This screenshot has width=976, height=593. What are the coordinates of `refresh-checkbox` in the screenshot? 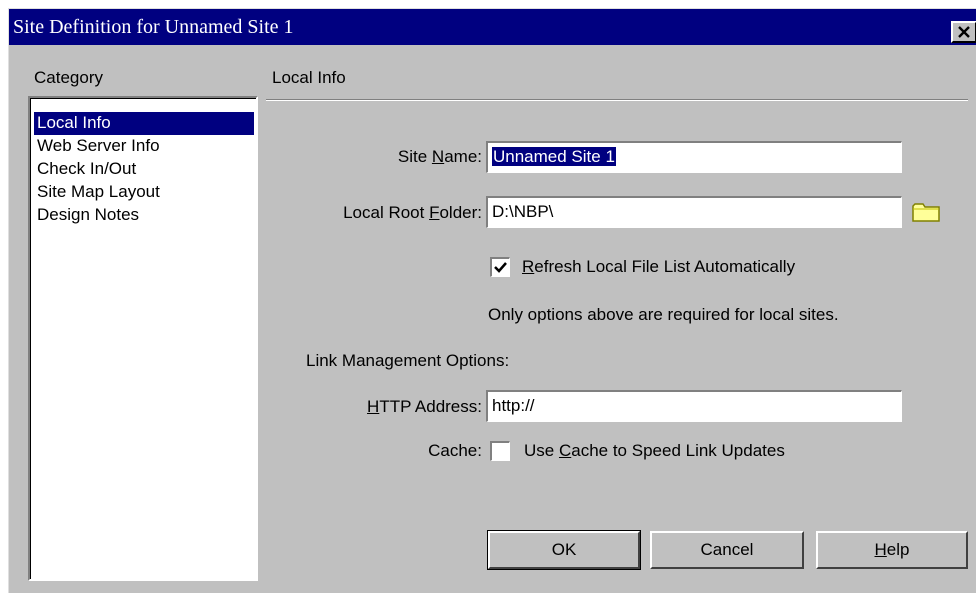 It's located at (500, 267).